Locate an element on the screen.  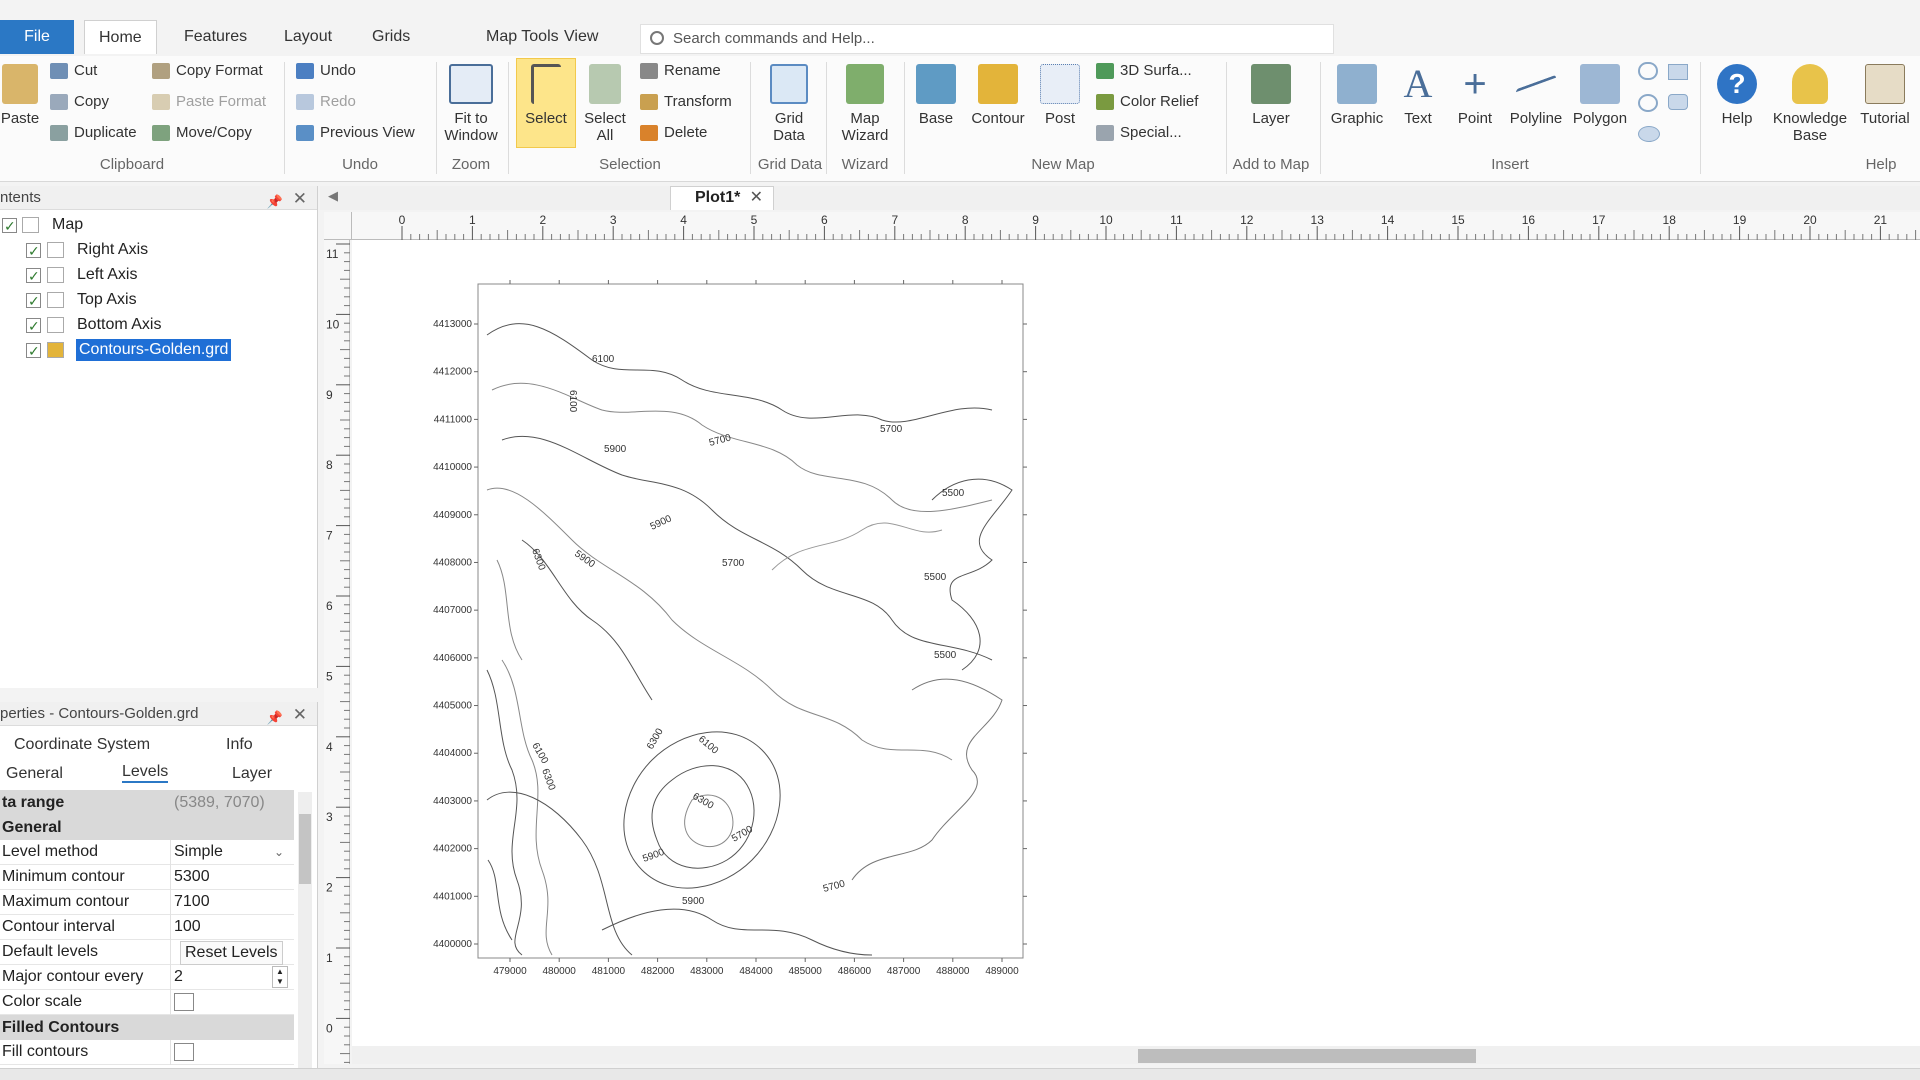
copy-format-button: Copy Format is located at coordinates (207, 71).